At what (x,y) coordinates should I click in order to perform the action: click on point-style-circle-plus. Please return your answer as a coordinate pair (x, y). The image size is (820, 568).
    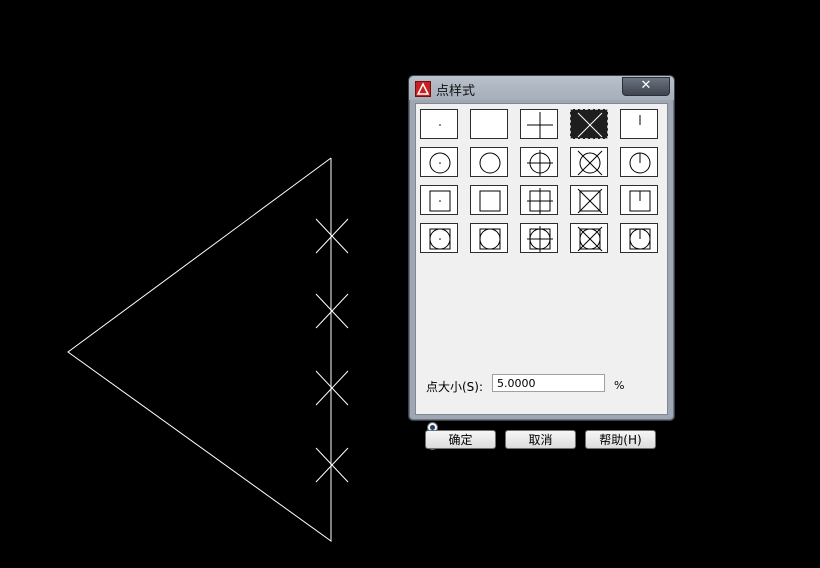
    Looking at the image, I should click on (539, 162).